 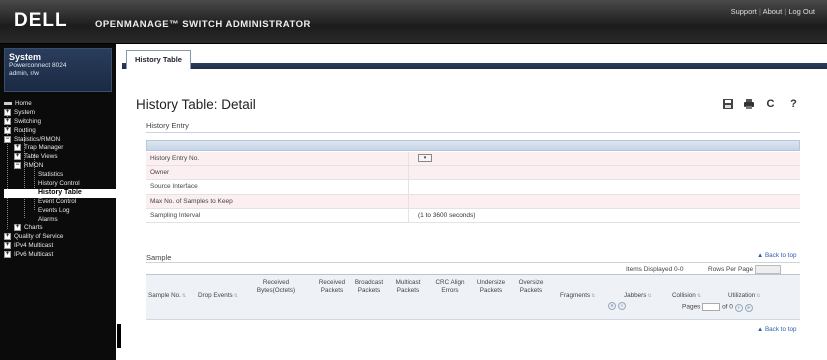 I want to click on system-model: Powerconnect 8024, so click(x=38, y=65).